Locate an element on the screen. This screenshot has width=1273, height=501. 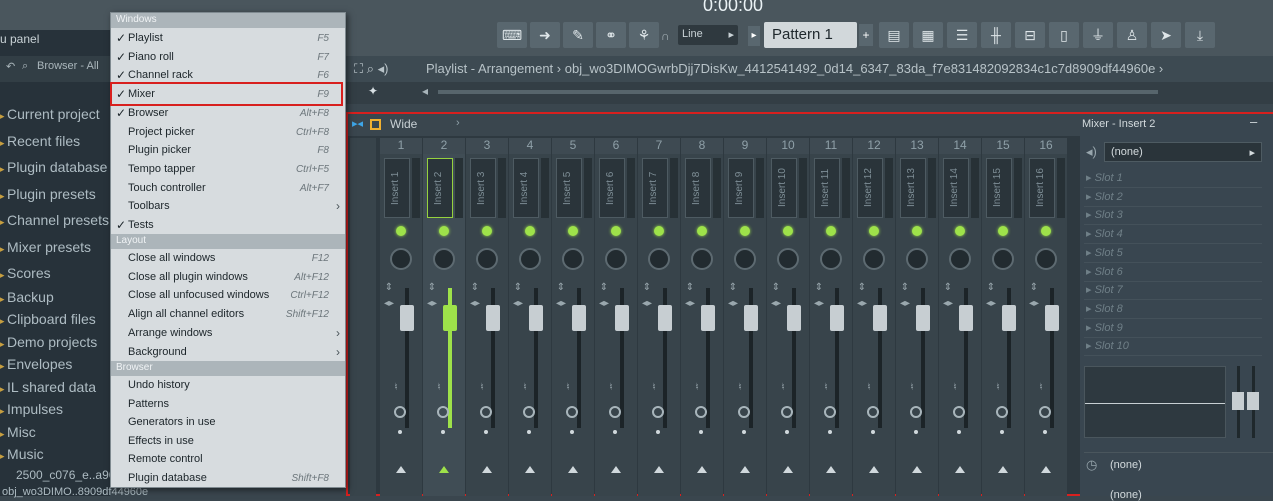
browser-item: ▸ Music is located at coordinates (22, 454).